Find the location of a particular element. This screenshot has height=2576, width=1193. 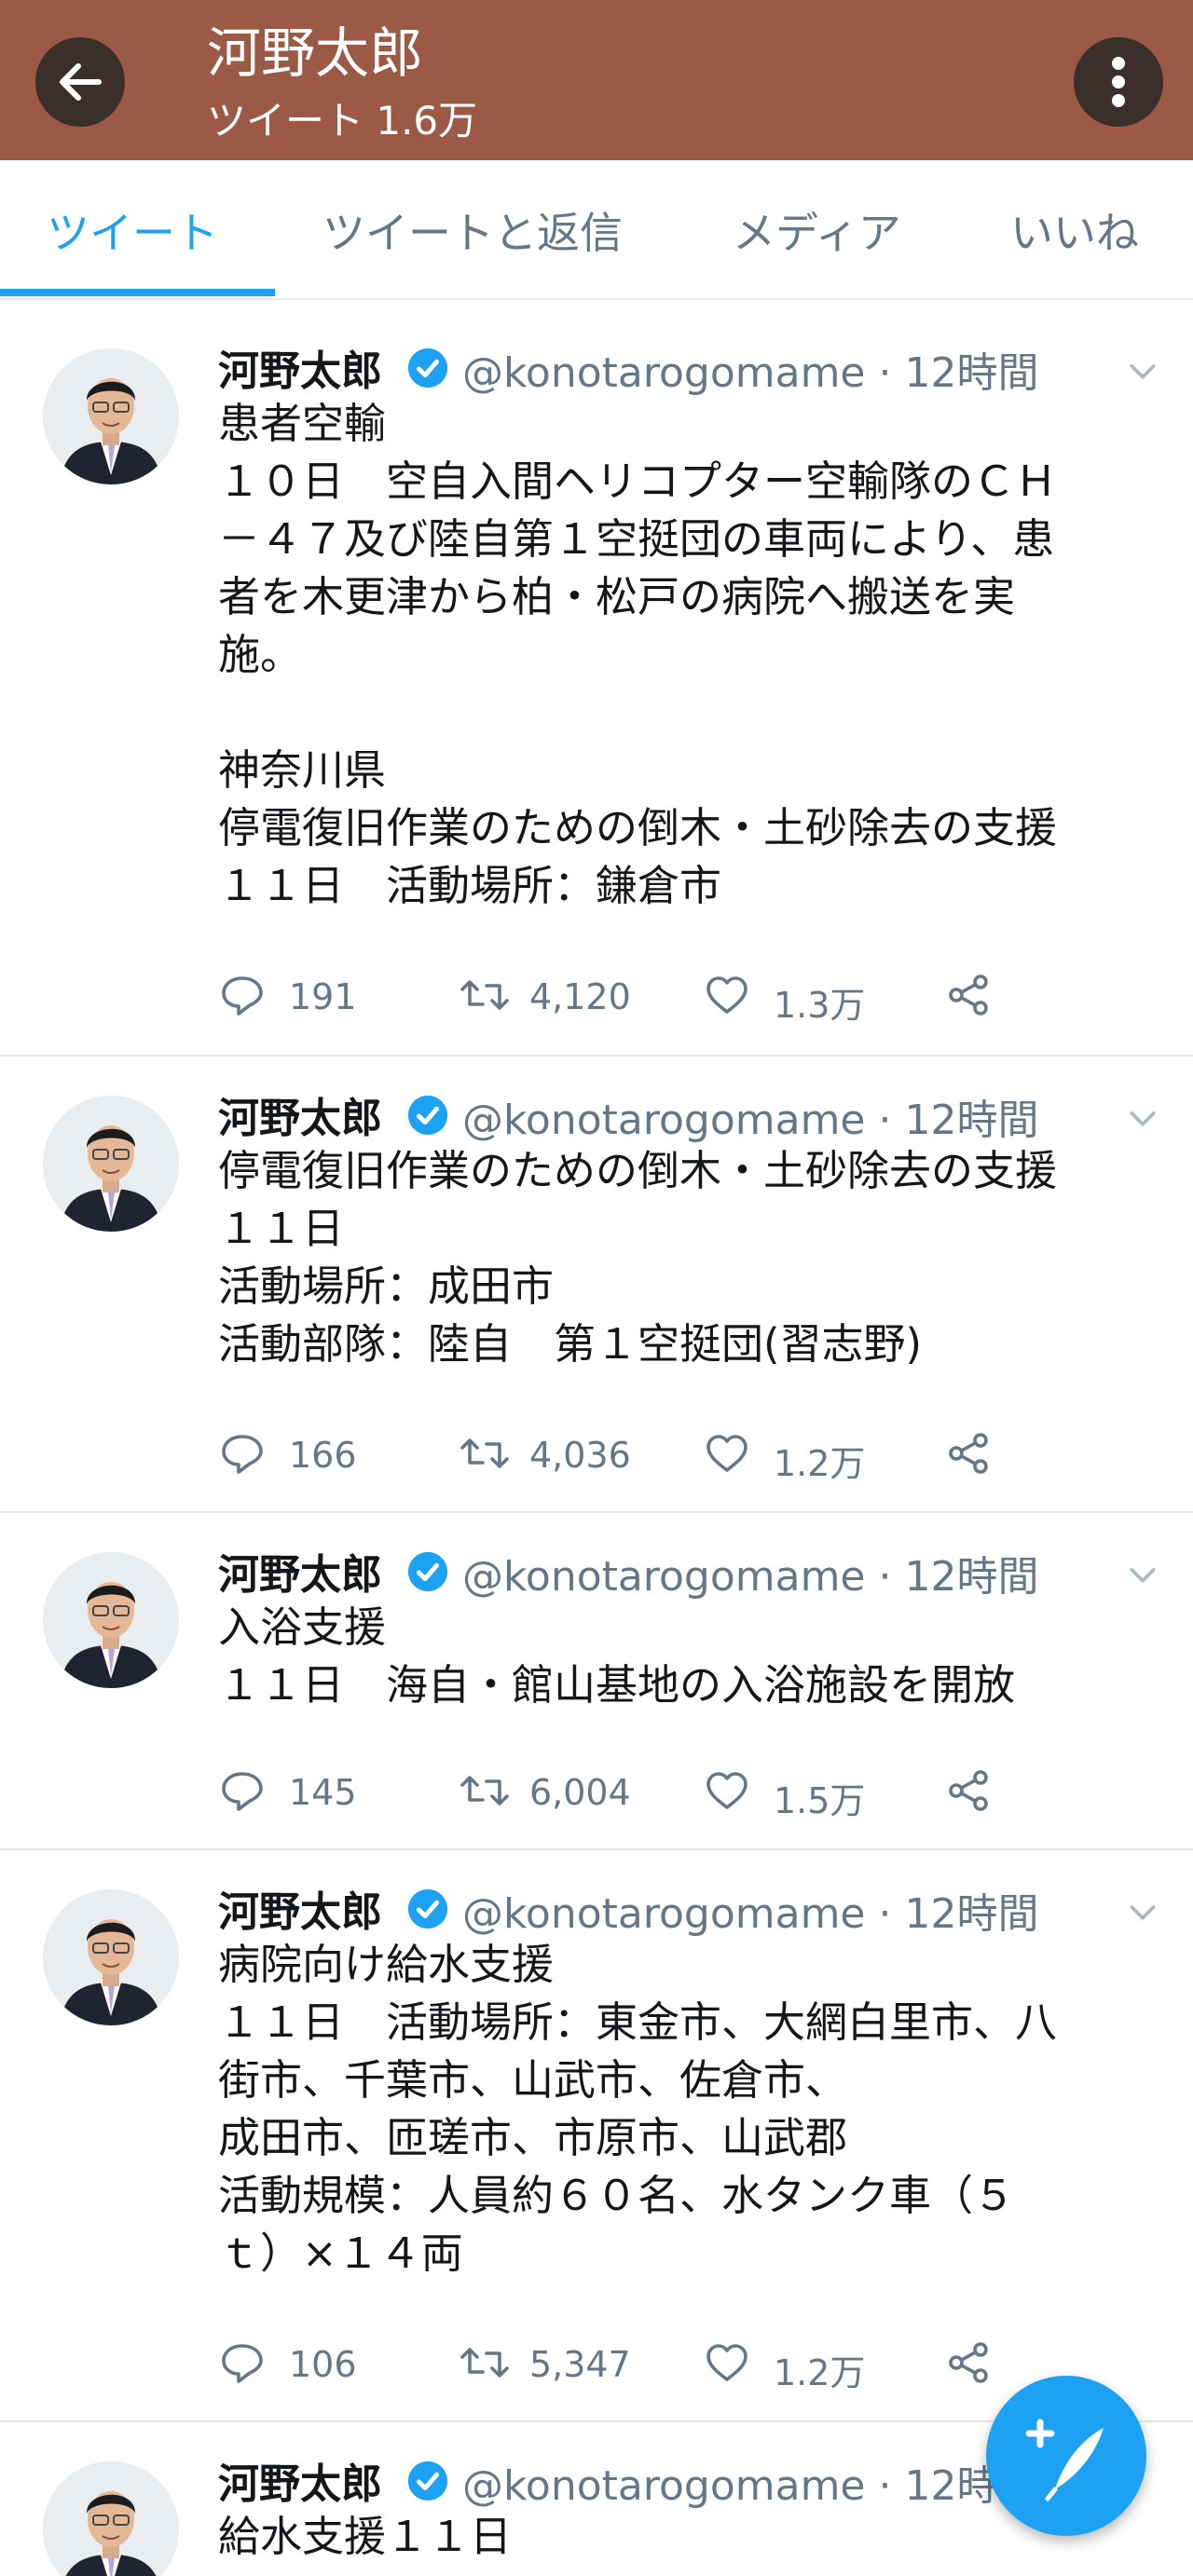

reply-count: 106 is located at coordinates (323, 2364).